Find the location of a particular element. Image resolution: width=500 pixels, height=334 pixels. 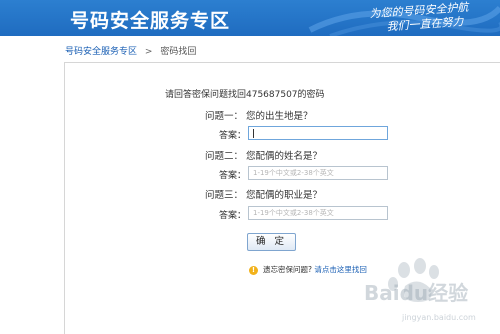

forgot-questions-help: ! 遗忘密保问题? 请点击这里找回 is located at coordinates (308, 269).